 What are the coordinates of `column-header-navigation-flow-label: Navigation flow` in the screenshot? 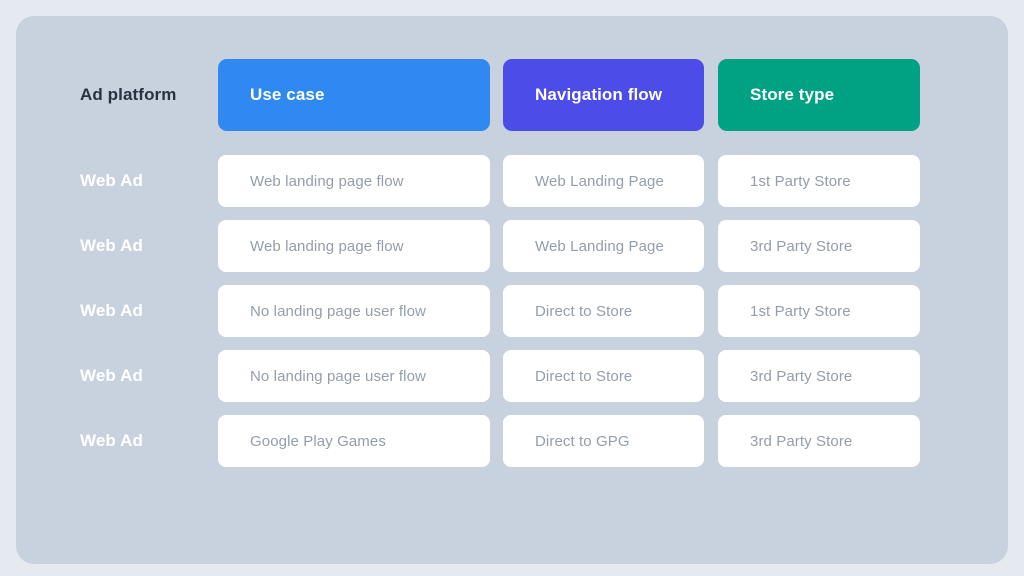 It's located at (599, 94).